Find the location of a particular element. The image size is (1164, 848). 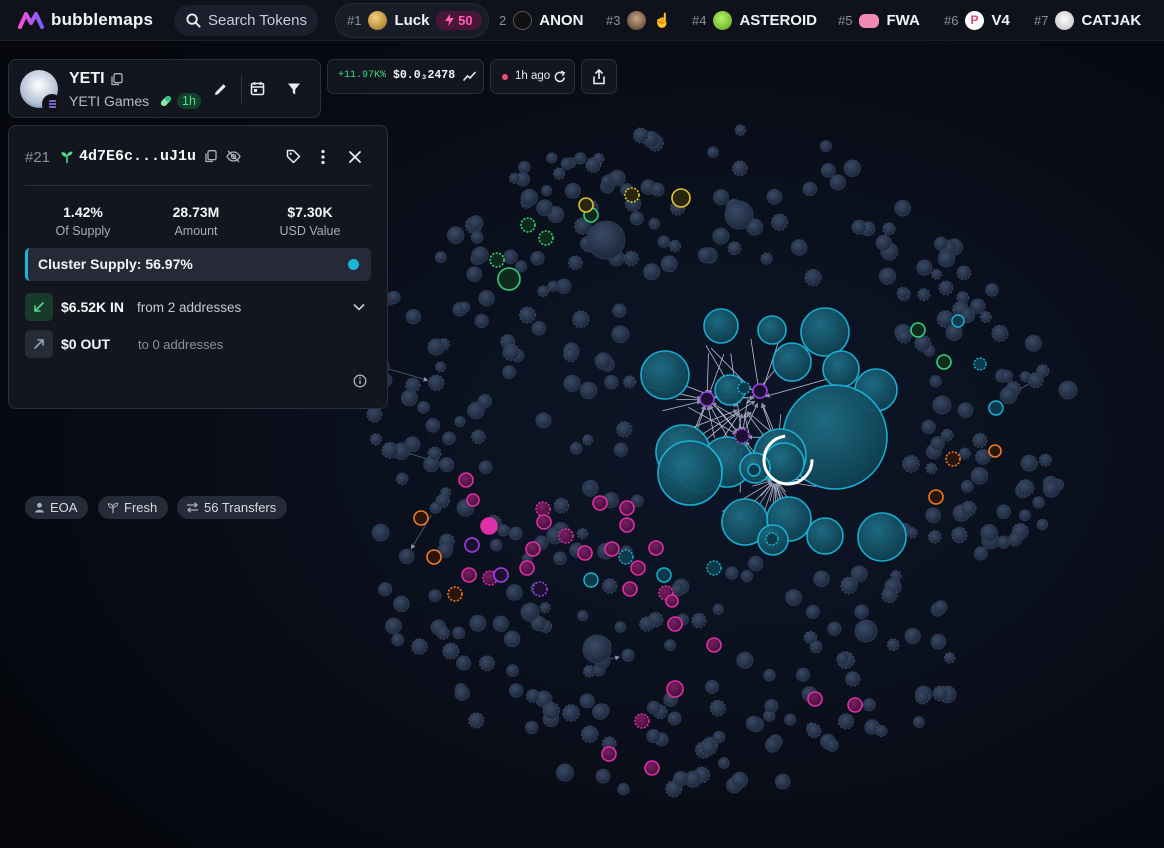

tag-chip-fresh: Fresh is located at coordinates (133, 507).